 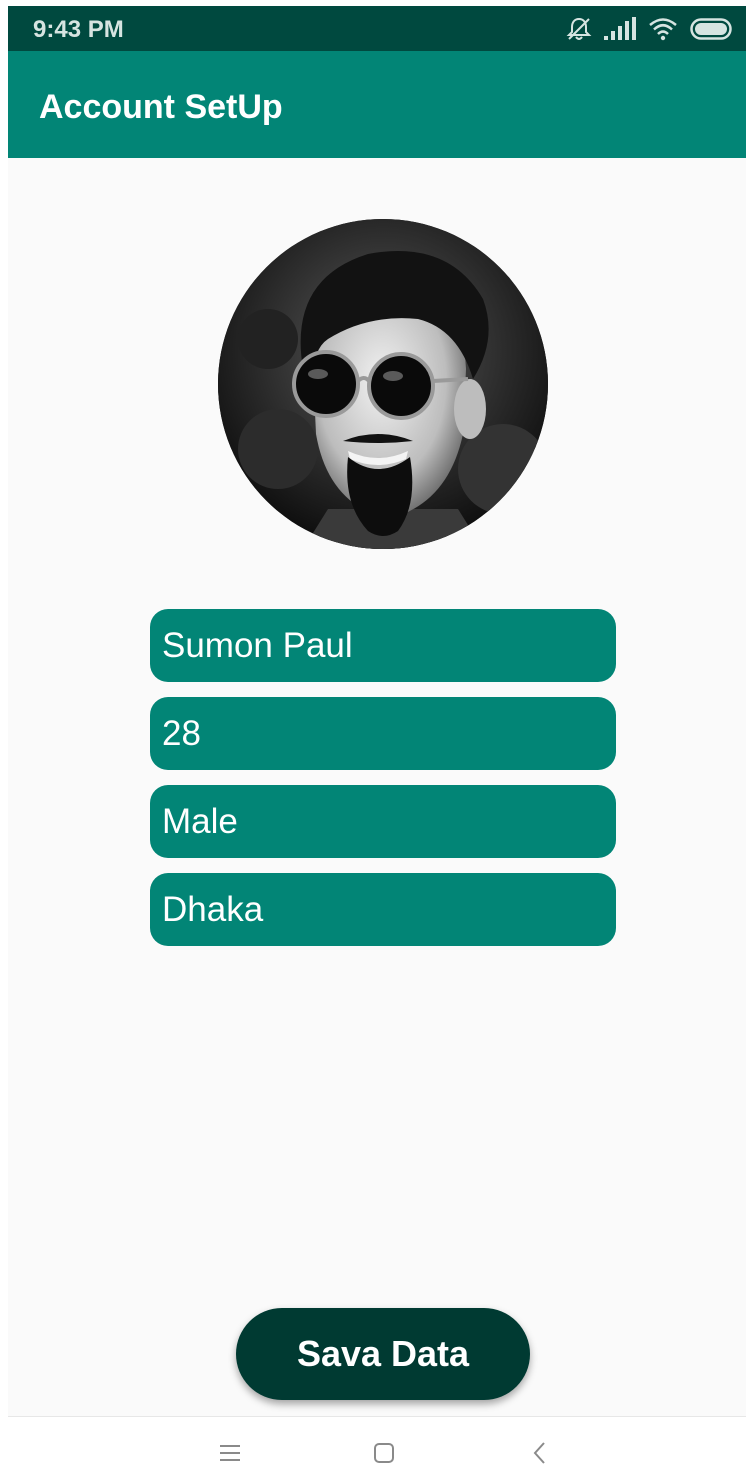 What do you see at coordinates (540, 1453) in the screenshot?
I see `back-icon` at bounding box center [540, 1453].